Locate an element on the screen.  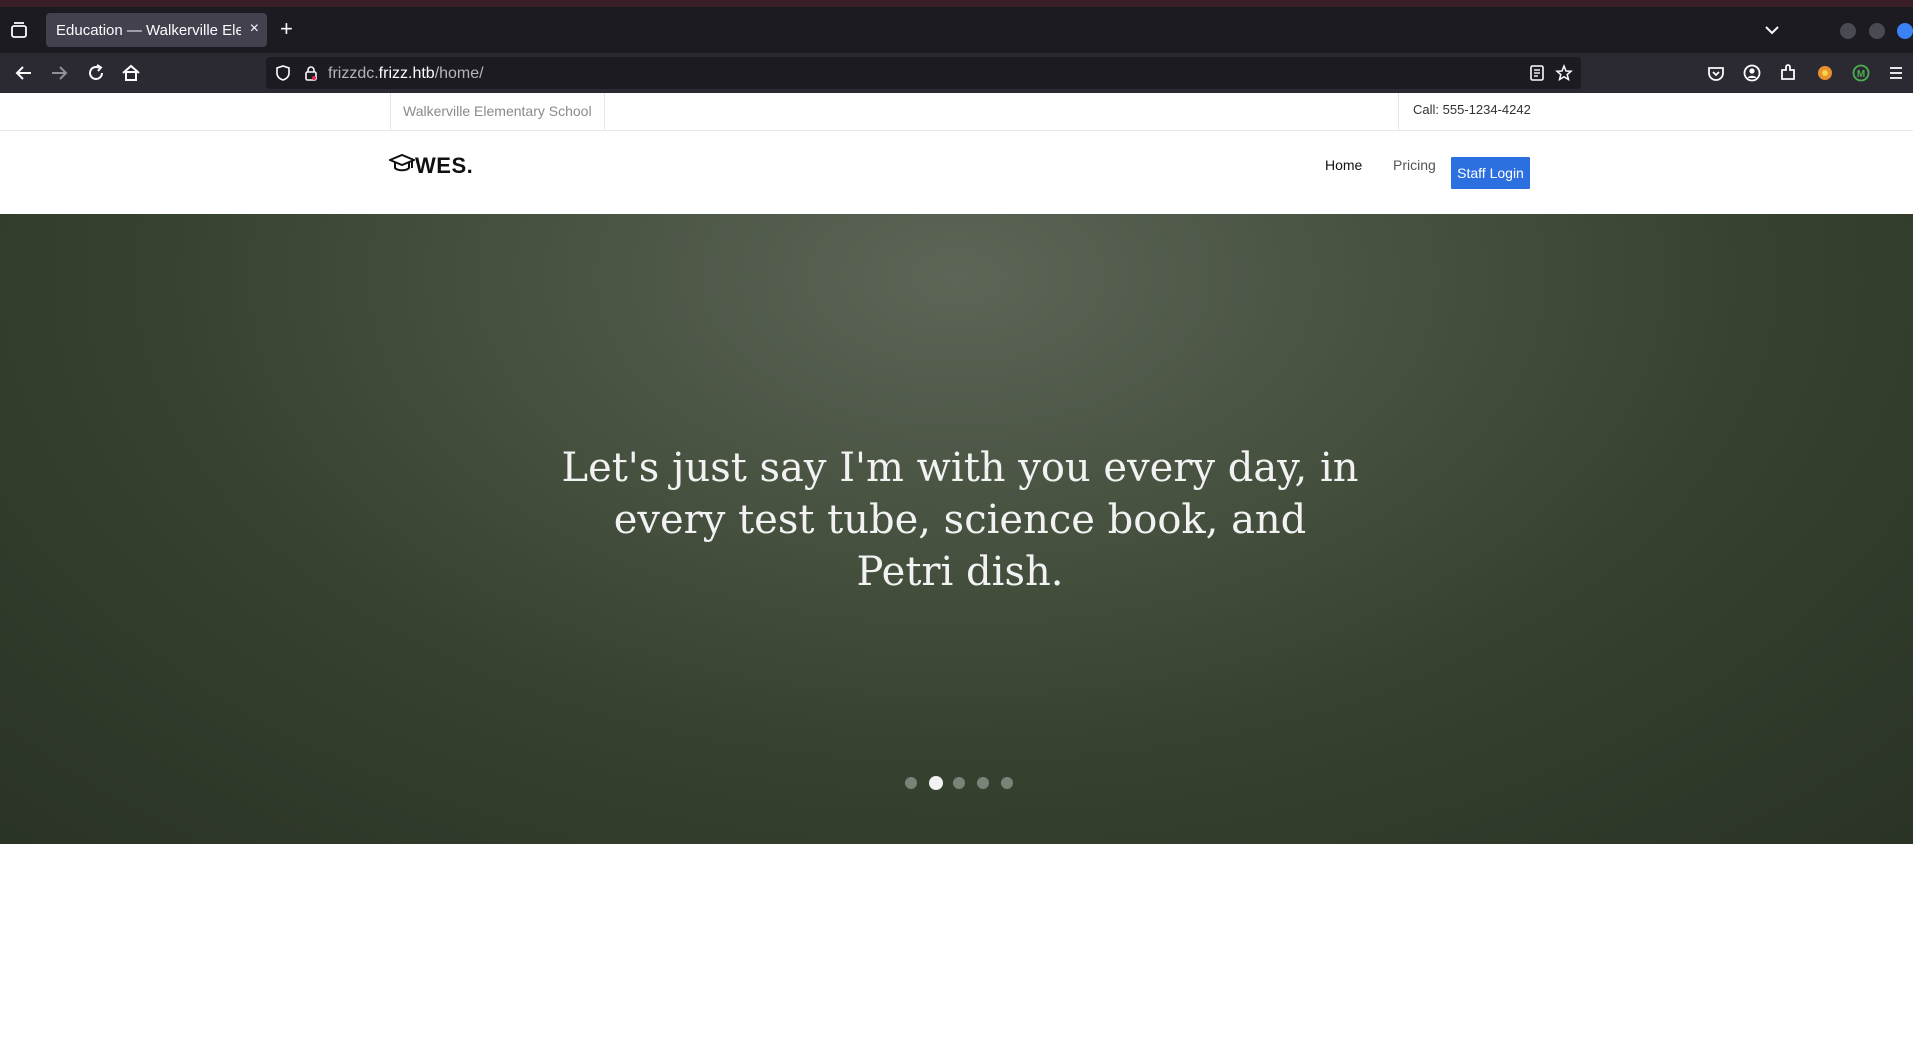
extensions-icon is located at coordinates (1788, 73).